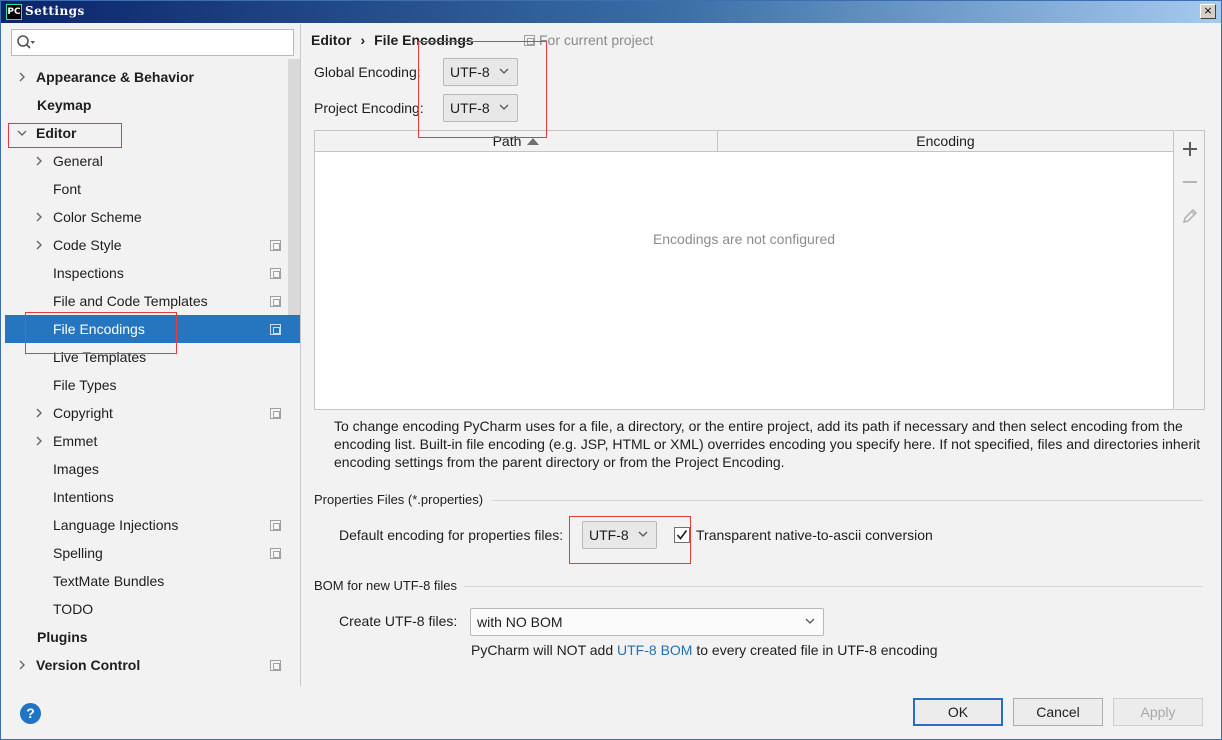 This screenshot has width=1222, height=740. What do you see at coordinates (78, 161) in the screenshot?
I see `sidebar-item-label: General` at bounding box center [78, 161].